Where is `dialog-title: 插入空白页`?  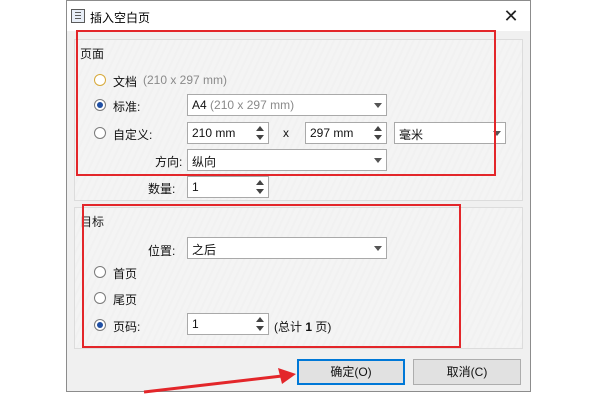 dialog-title: 插入空白页 is located at coordinates (120, 18).